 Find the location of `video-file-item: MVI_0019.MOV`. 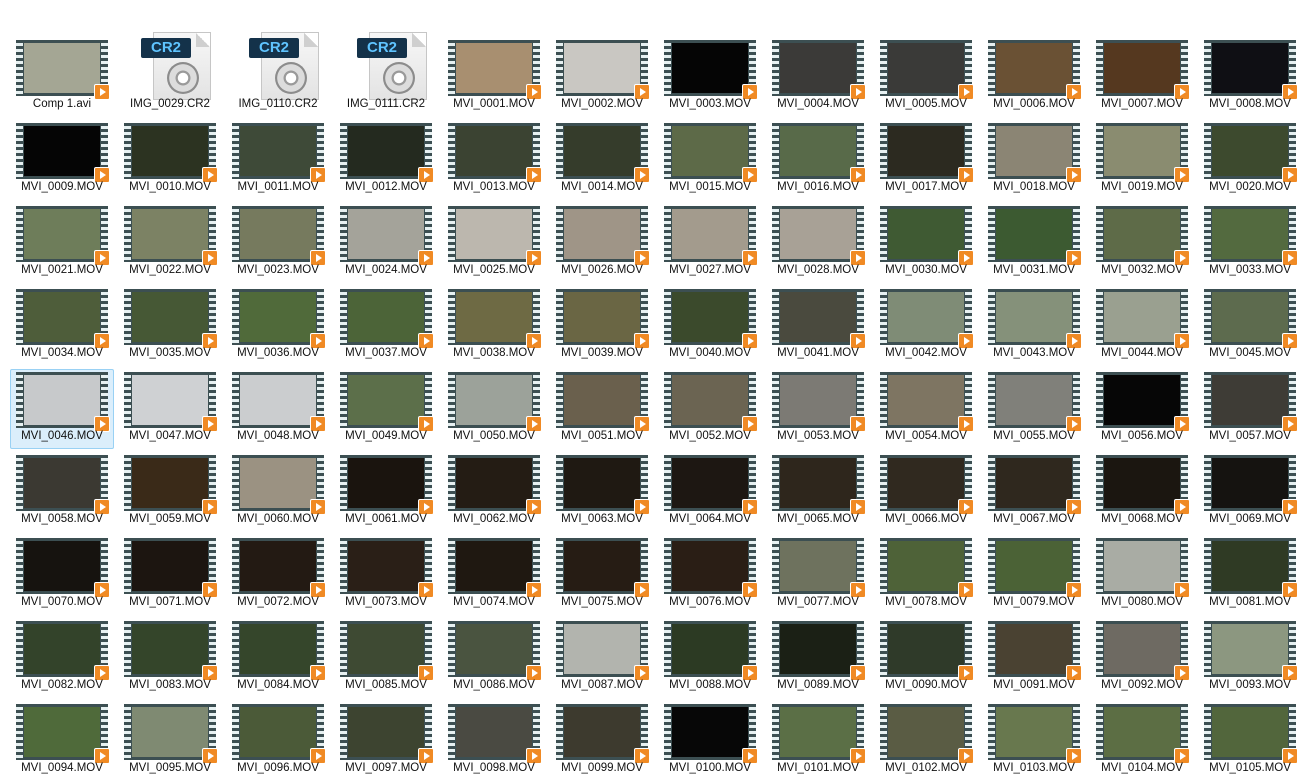

video-file-item: MVI_0019.MOV is located at coordinates (1142, 160).